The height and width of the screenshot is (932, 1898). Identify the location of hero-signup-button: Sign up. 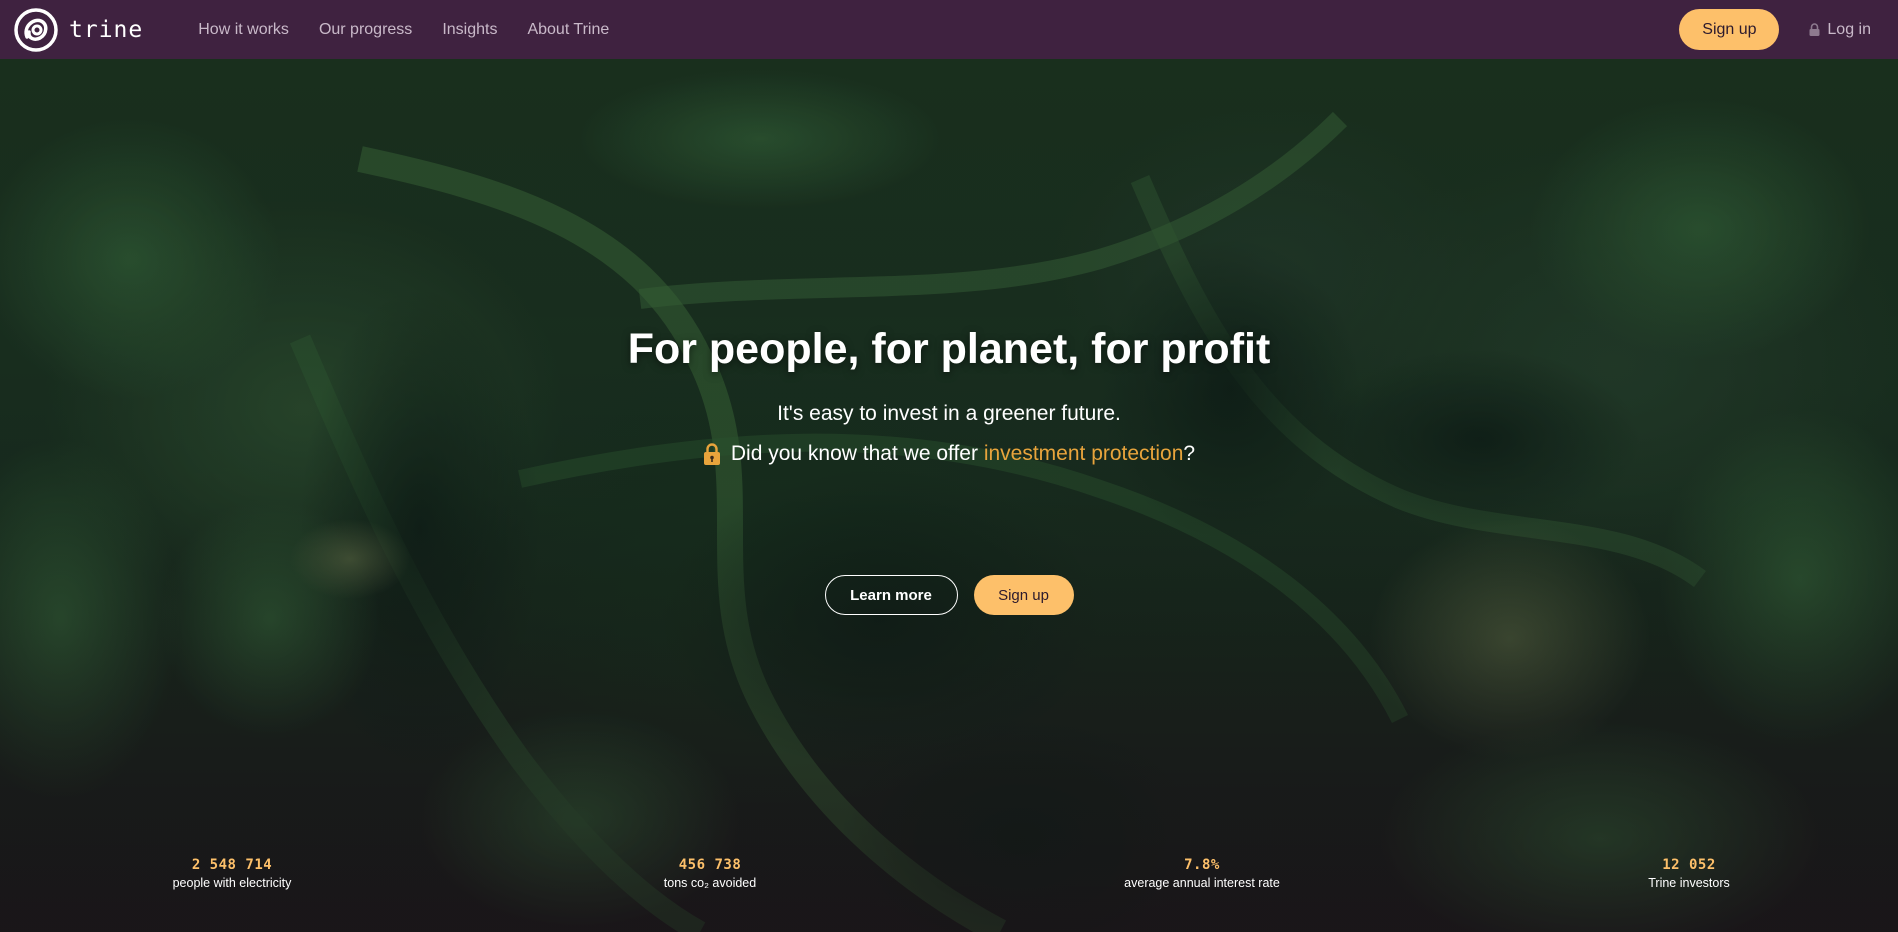
(1023, 595).